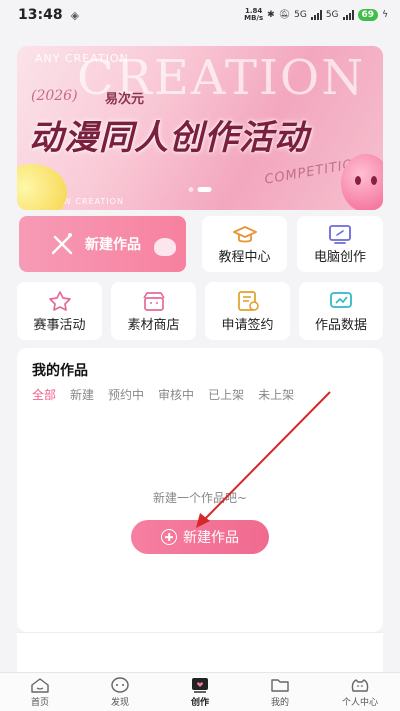 The height and width of the screenshot is (711, 400). I want to click on signal-2-icon, so click(348, 15).